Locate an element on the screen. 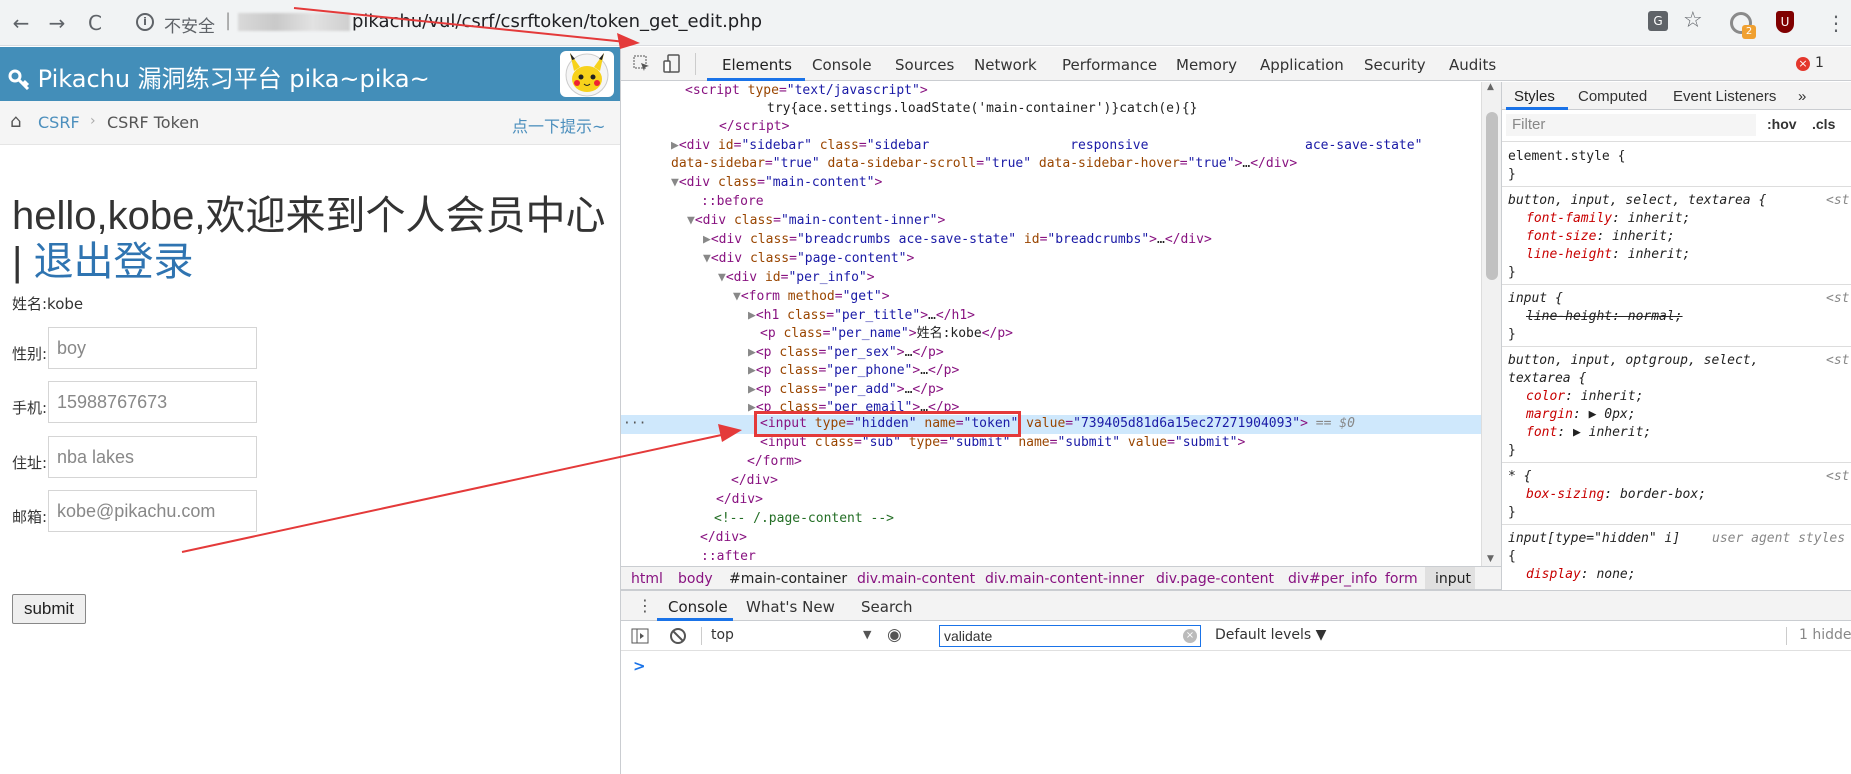 The width and height of the screenshot is (1851, 774). tab-styles: Styles is located at coordinates (1534, 96).